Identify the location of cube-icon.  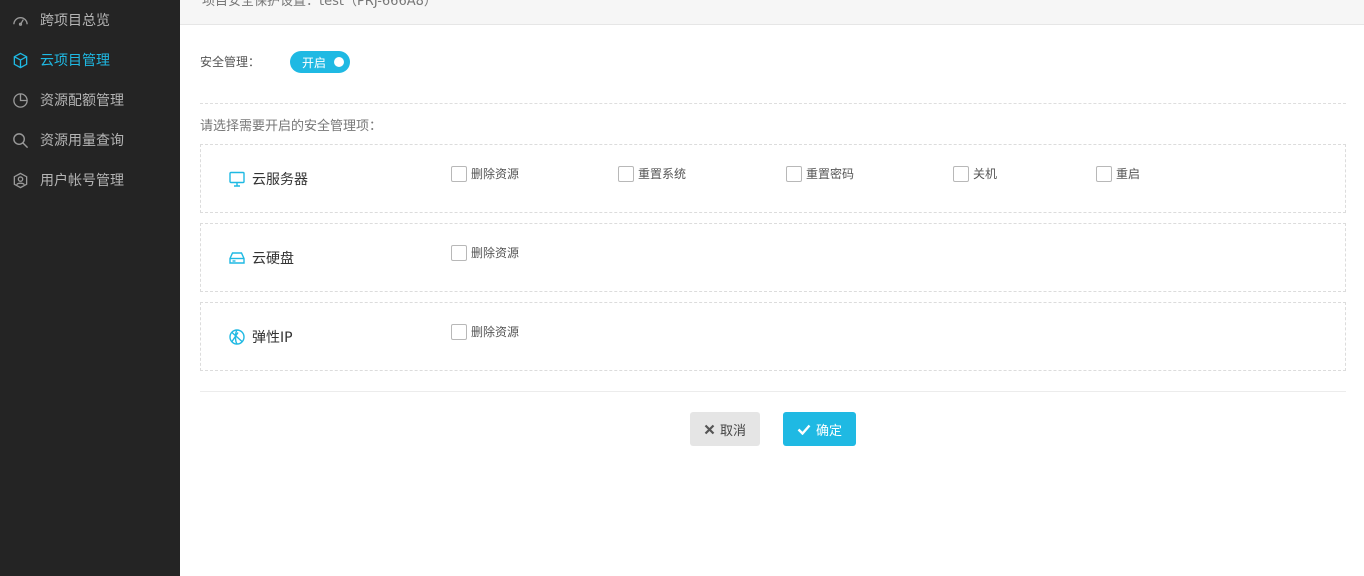
(20, 60).